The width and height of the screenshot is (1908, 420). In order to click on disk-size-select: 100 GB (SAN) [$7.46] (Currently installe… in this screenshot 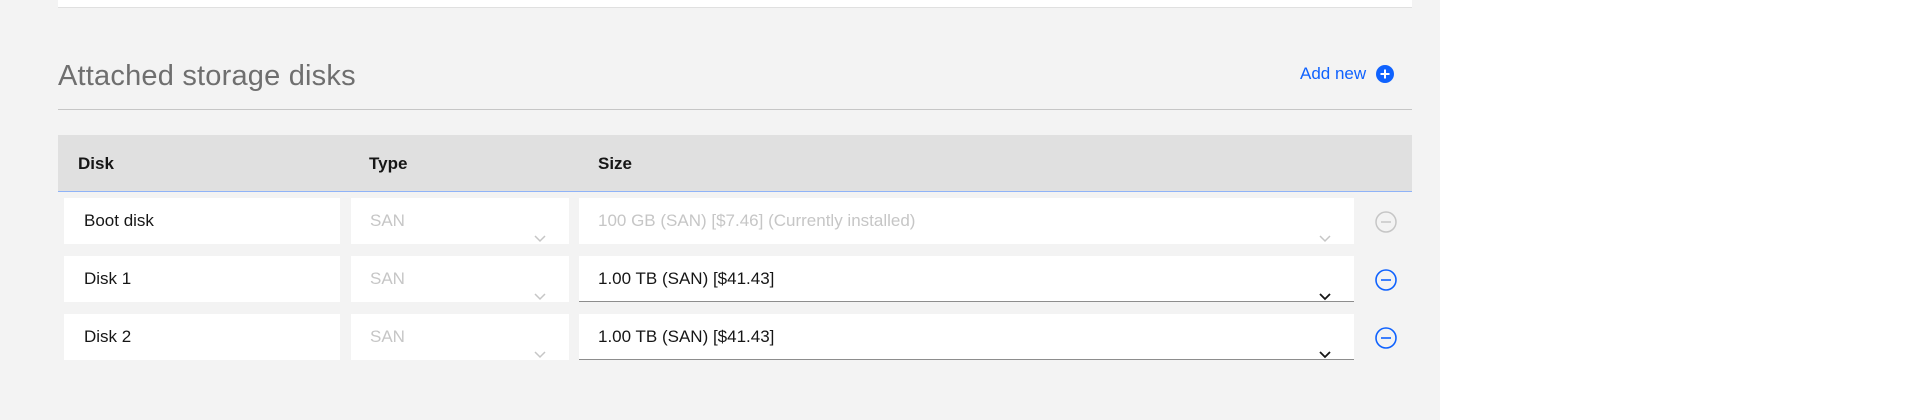, I will do `click(966, 221)`.